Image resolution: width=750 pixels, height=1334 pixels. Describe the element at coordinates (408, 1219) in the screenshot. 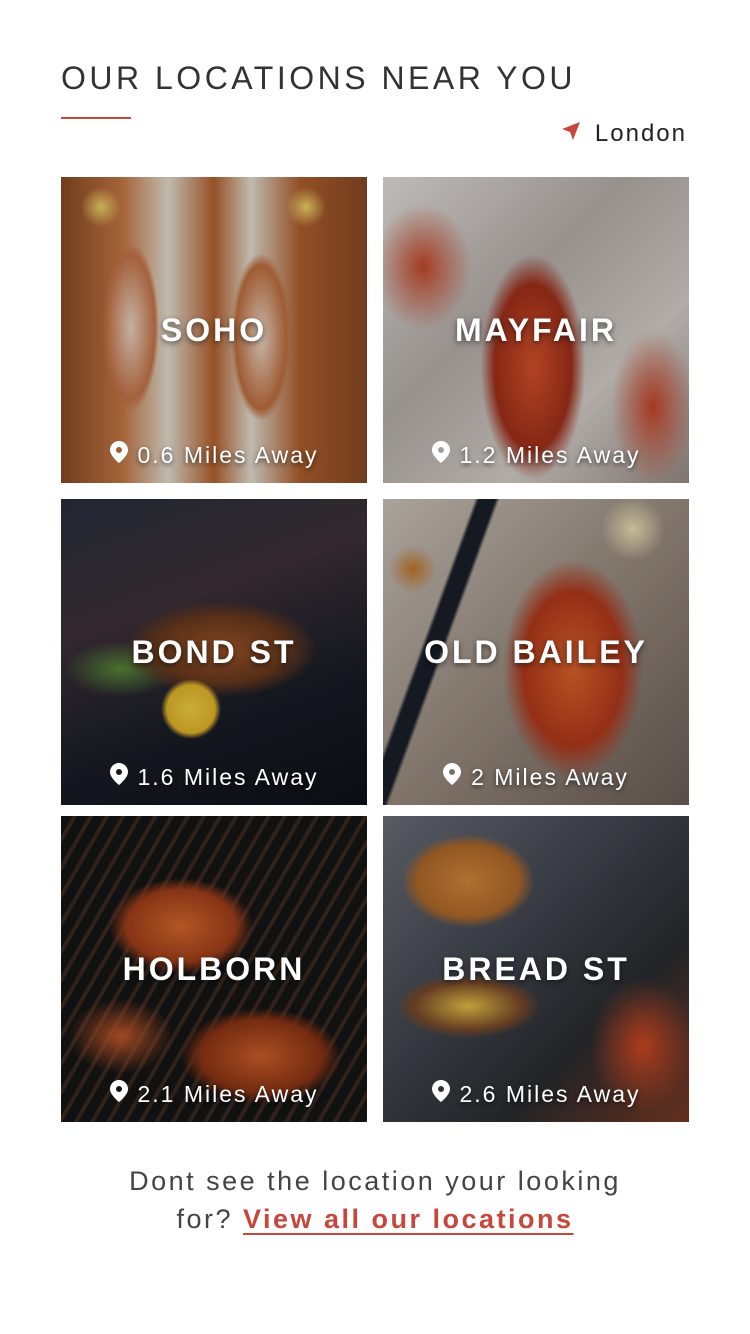

I see `view-all-locations-link: View all our locations` at that location.